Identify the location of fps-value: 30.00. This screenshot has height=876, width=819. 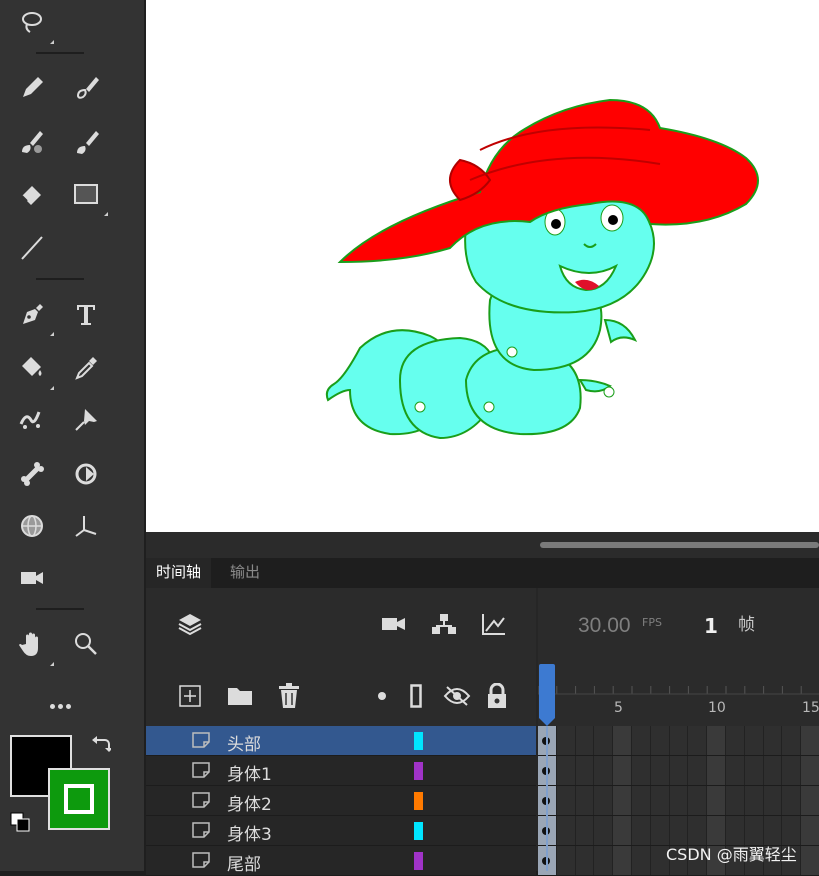
(604, 626).